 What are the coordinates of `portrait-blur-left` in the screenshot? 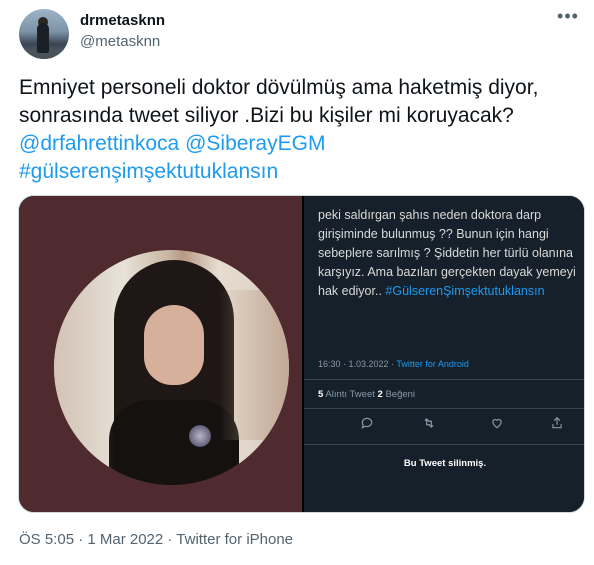 It's located at (84, 367).